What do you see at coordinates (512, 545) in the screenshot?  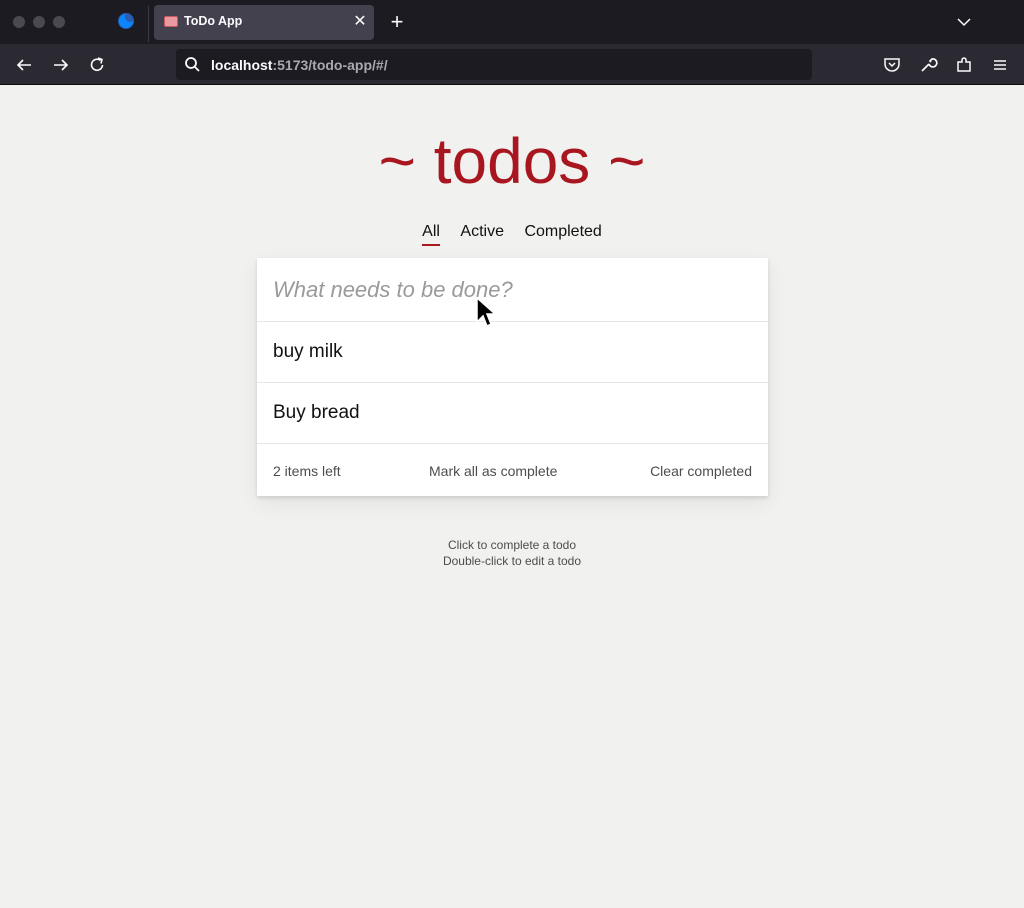 I see `help-line-complete: Click to complete a todo` at bounding box center [512, 545].